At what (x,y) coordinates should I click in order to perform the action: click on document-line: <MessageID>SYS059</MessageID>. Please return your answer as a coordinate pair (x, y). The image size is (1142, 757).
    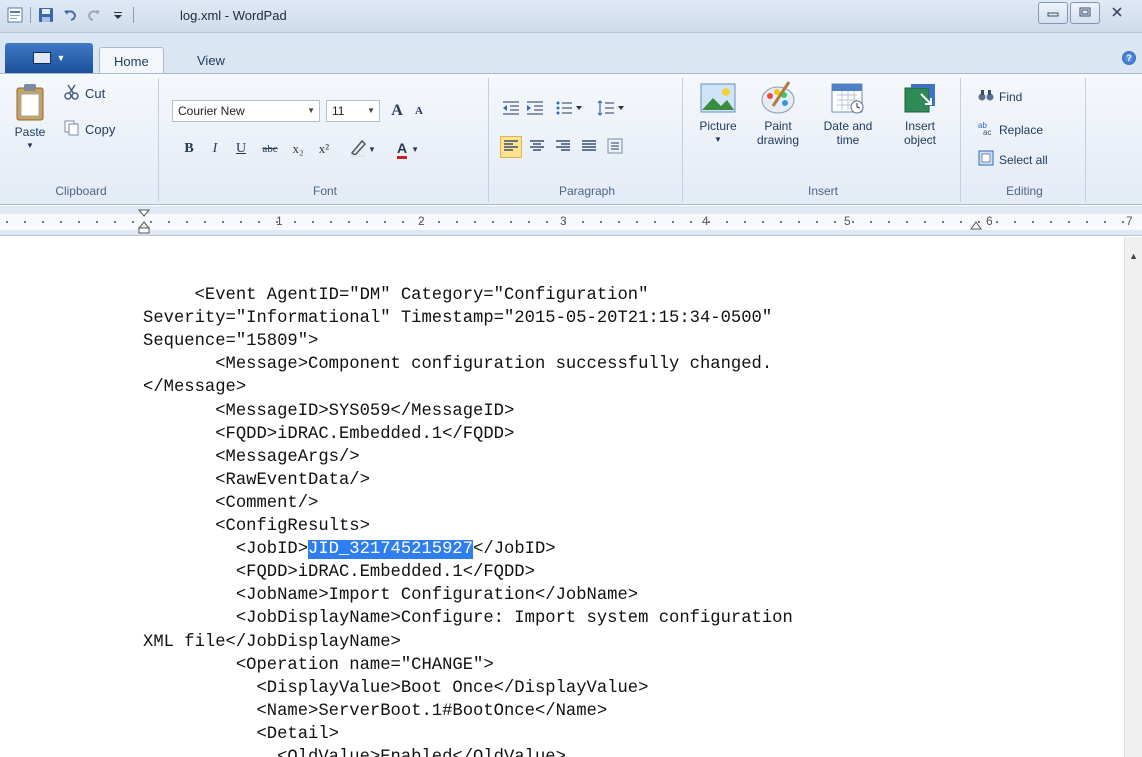
    Looking at the image, I should click on (329, 411).